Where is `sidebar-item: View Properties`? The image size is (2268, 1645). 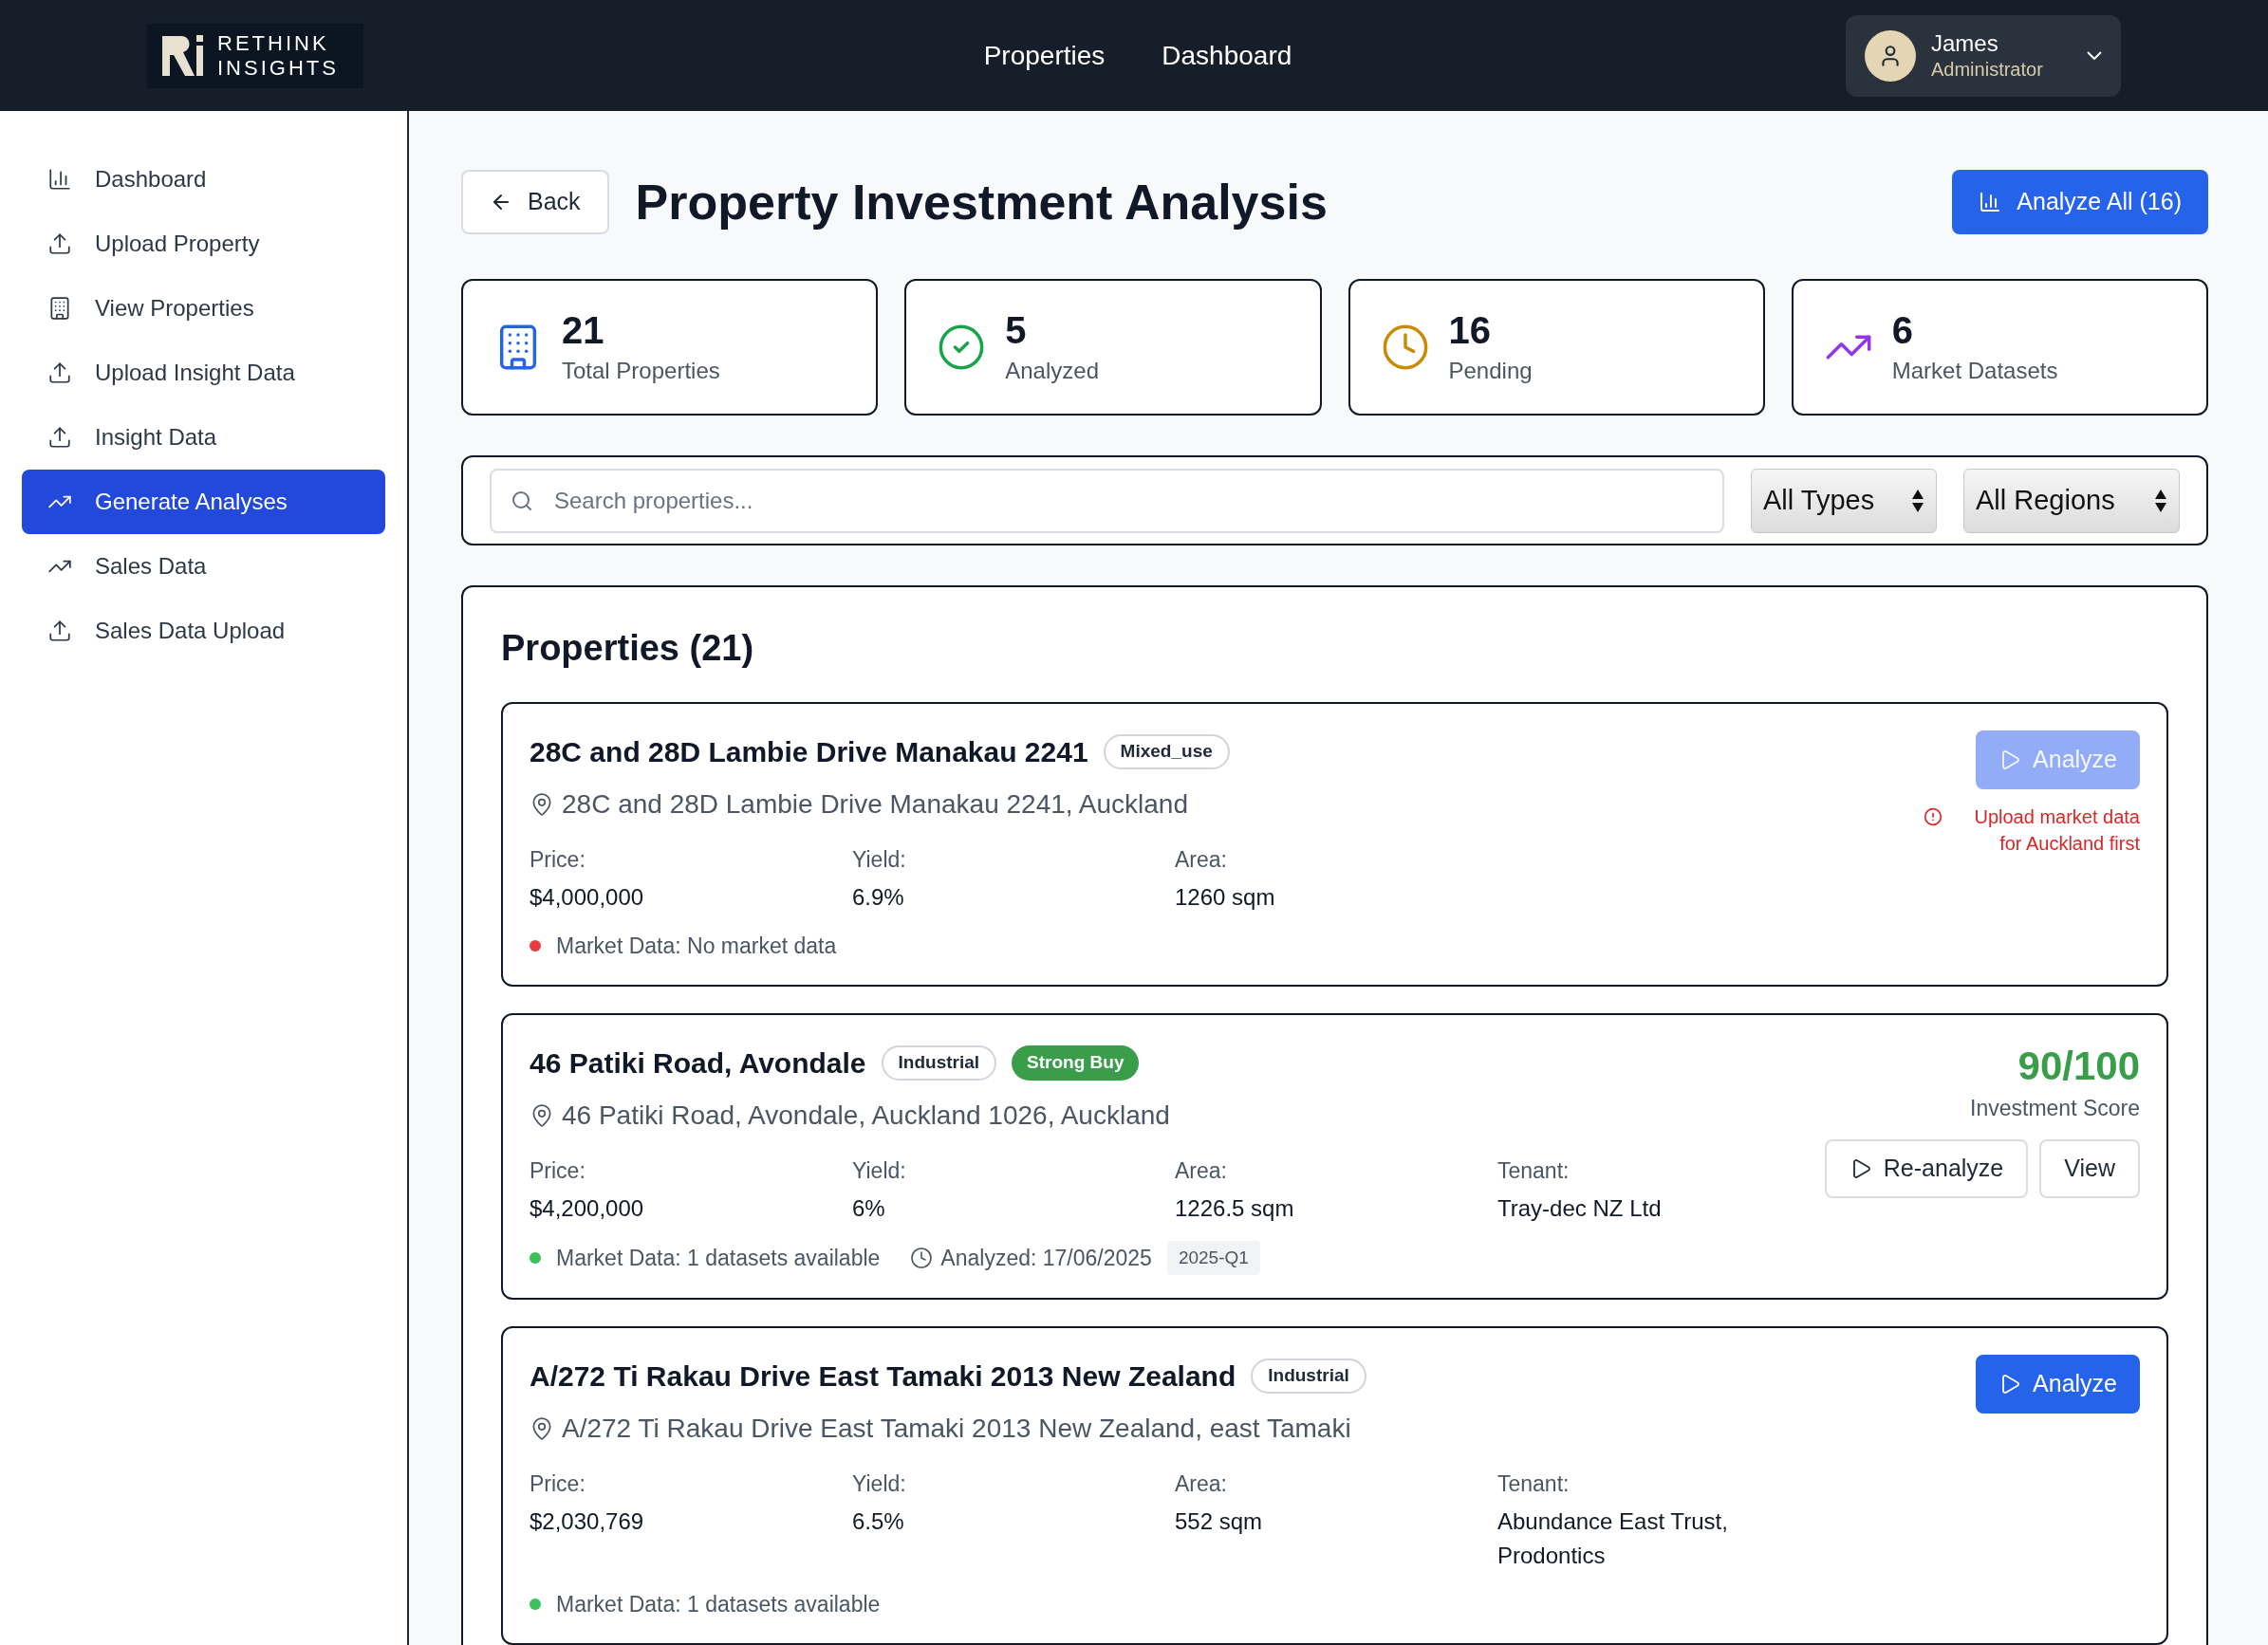
sidebar-item: View Properties is located at coordinates (203, 308).